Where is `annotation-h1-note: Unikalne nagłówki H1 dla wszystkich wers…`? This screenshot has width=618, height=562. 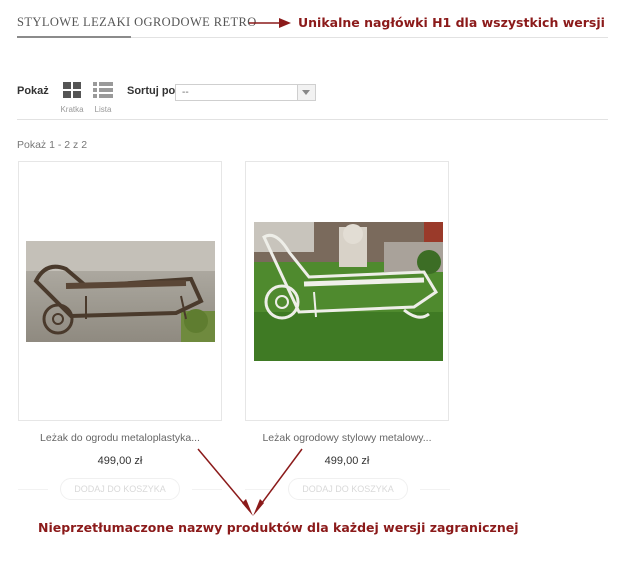 annotation-h1-note: Unikalne nagłówki H1 dla wszystkich wers… is located at coordinates (451, 22).